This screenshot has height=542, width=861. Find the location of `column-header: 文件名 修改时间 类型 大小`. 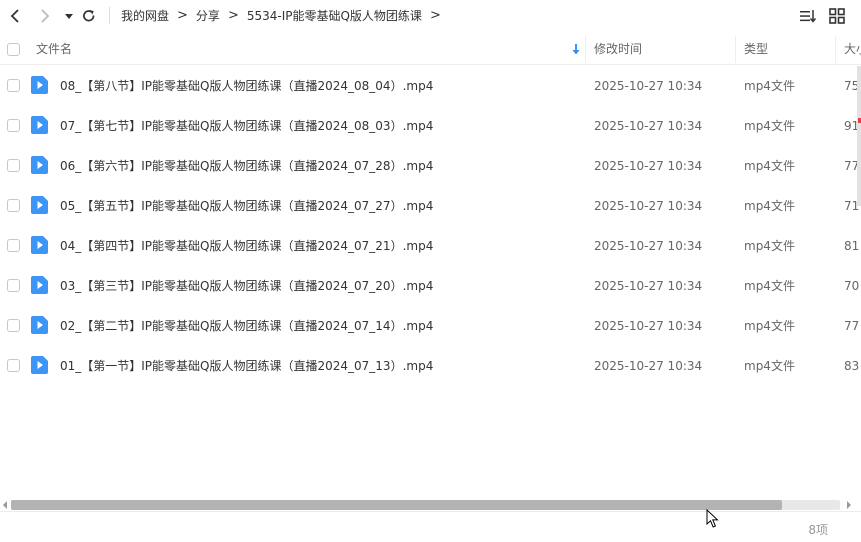

column-header: 文件名 修改时间 类型 大小 is located at coordinates (430, 49).